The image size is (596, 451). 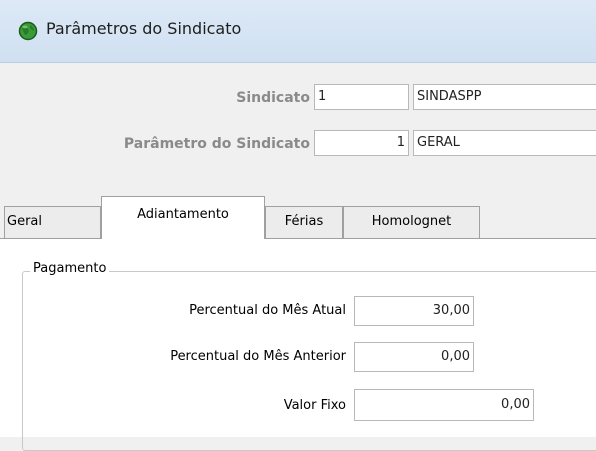 What do you see at coordinates (361, 143) in the screenshot?
I see `parametro-code-field: 1` at bounding box center [361, 143].